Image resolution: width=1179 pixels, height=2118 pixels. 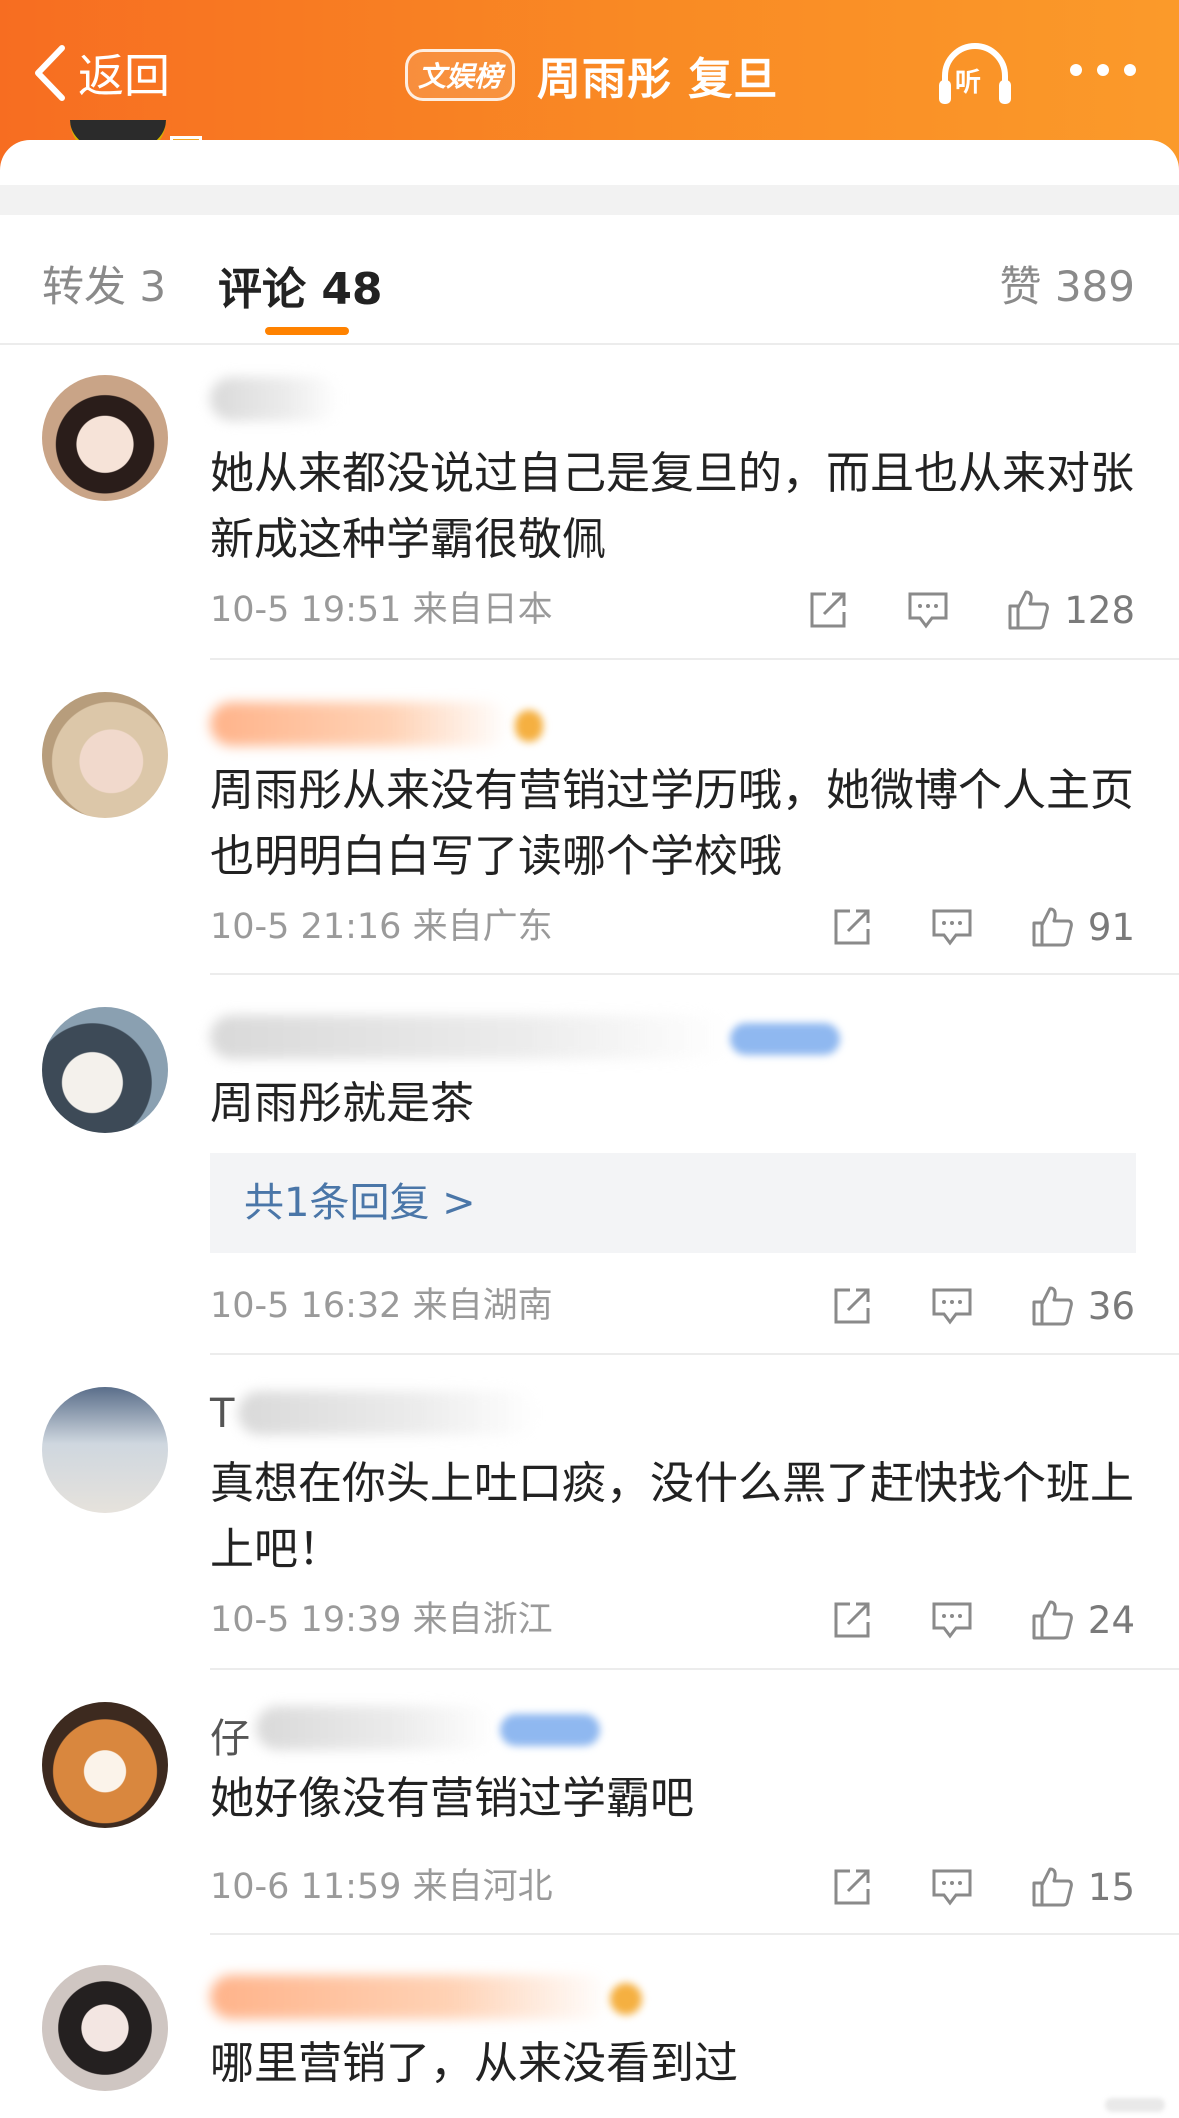 I want to click on comment-actions: 128, so click(x=942, y=610).